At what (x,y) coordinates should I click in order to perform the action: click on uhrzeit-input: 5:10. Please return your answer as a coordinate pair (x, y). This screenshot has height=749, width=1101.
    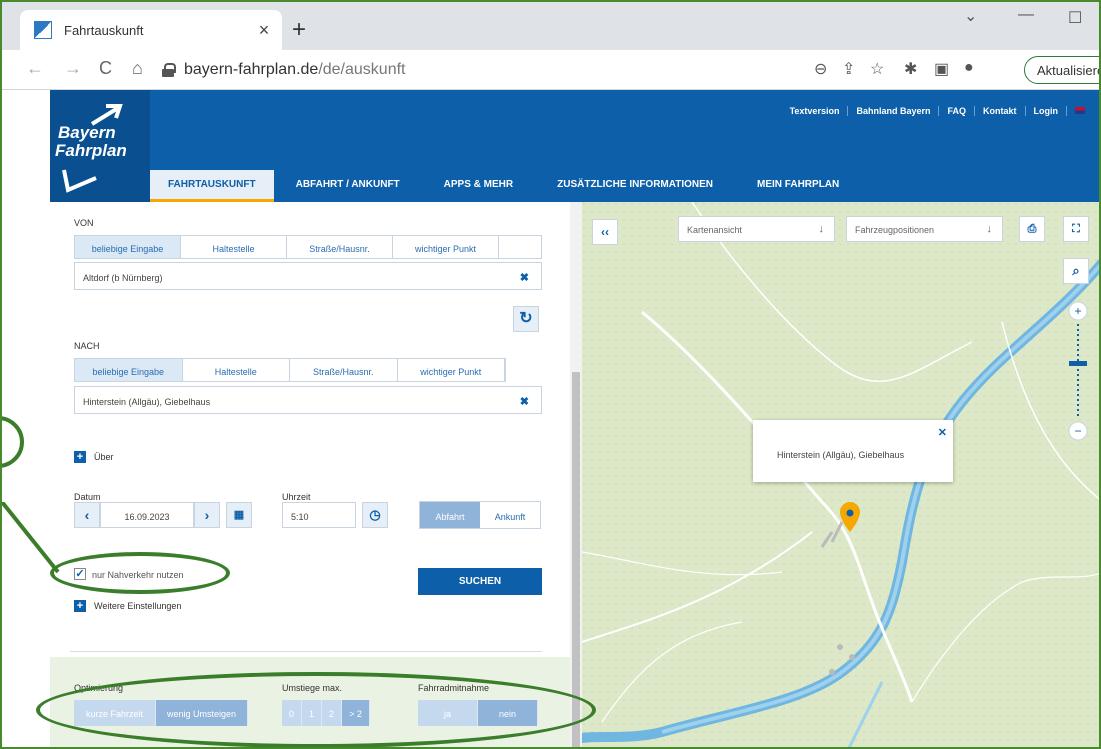
    Looking at the image, I should click on (319, 515).